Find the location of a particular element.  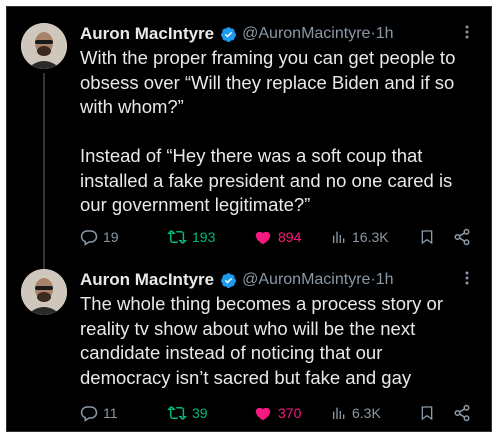

action-bar: 11 39 370 6.3K is located at coordinates (249, 413).